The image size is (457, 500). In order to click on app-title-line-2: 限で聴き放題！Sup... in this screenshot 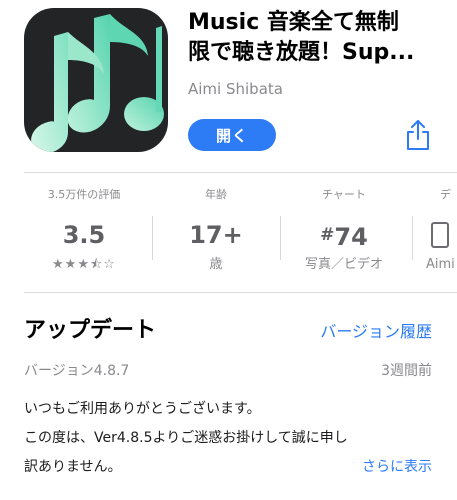, I will do `click(301, 52)`.